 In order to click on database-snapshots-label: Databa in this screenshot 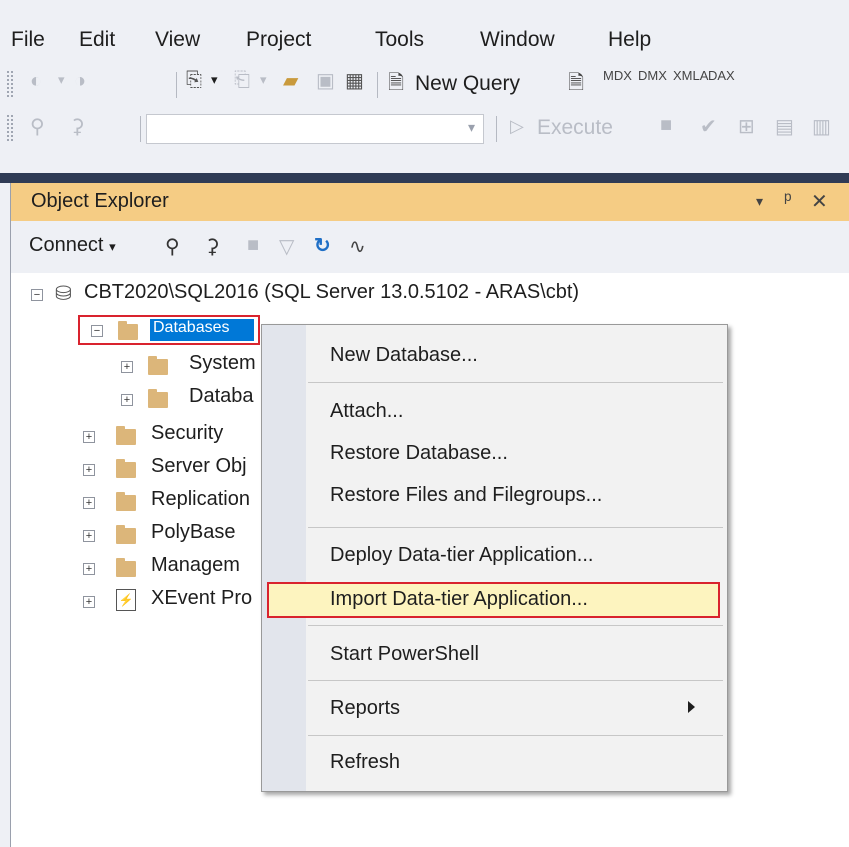, I will do `click(221, 396)`.